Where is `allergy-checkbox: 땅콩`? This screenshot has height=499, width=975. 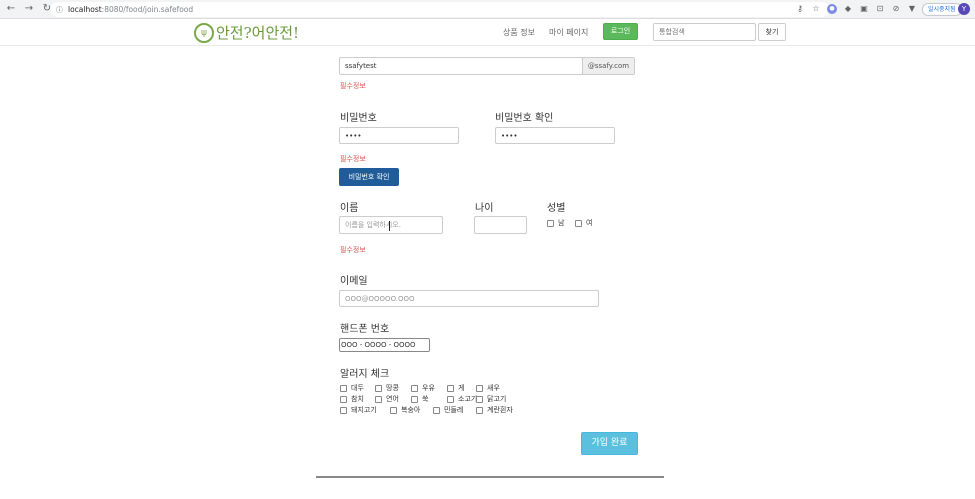
allergy-checkbox: 땅콩 is located at coordinates (387, 388).